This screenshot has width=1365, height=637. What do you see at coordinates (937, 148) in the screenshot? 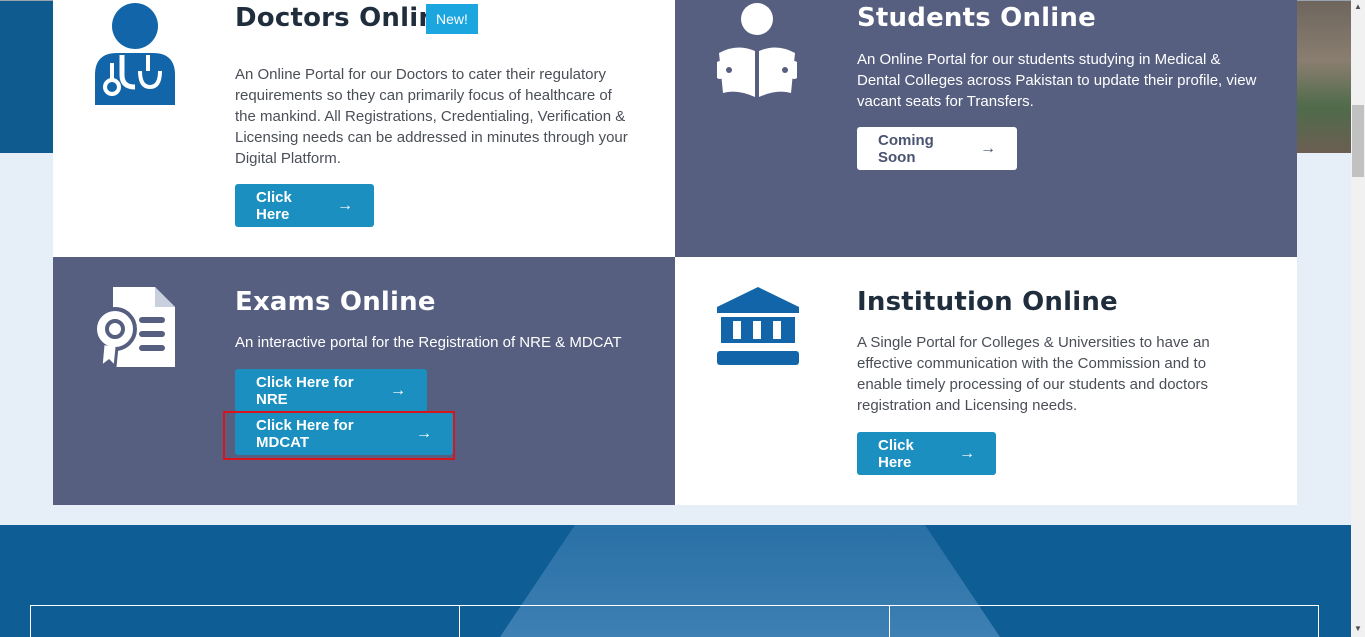
I see `coming-soon-button: Coming Soon →` at bounding box center [937, 148].